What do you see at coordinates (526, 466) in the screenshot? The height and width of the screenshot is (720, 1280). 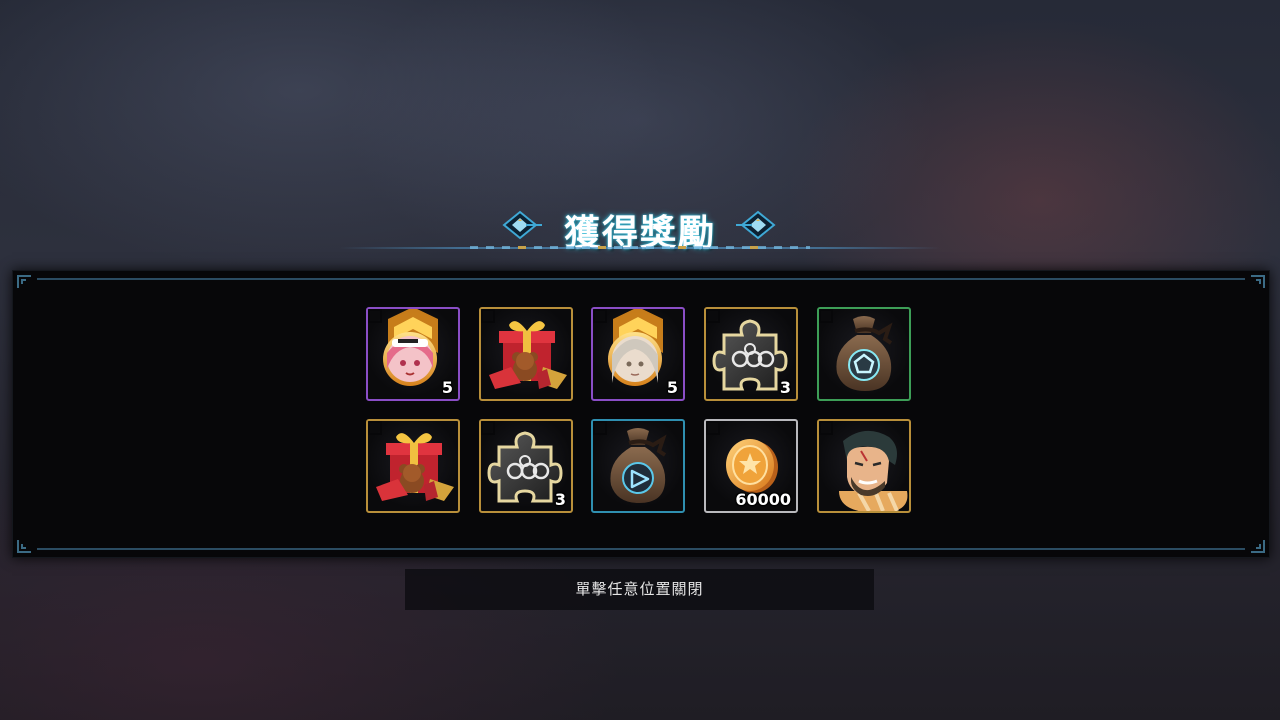 I see `reward-slot-7: 3` at bounding box center [526, 466].